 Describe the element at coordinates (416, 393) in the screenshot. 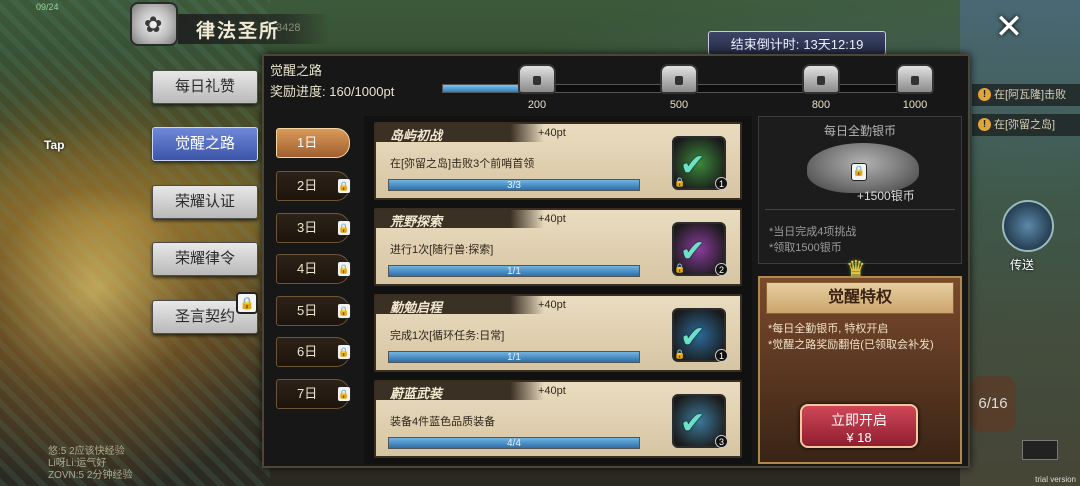

I see `task-title: 蔚蓝武装` at that location.